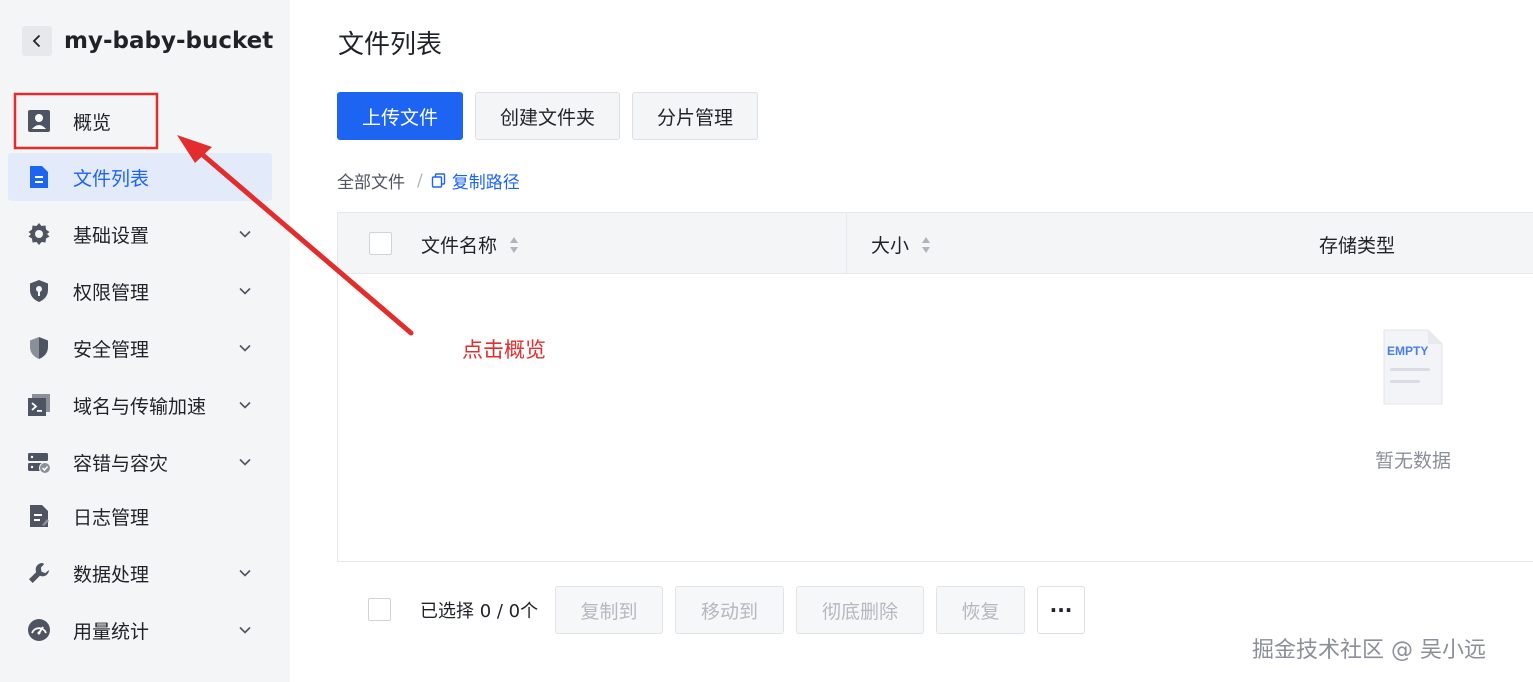 This screenshot has height=682, width=1533. I want to click on sidebar-item-security: 安全管理, so click(140, 348).